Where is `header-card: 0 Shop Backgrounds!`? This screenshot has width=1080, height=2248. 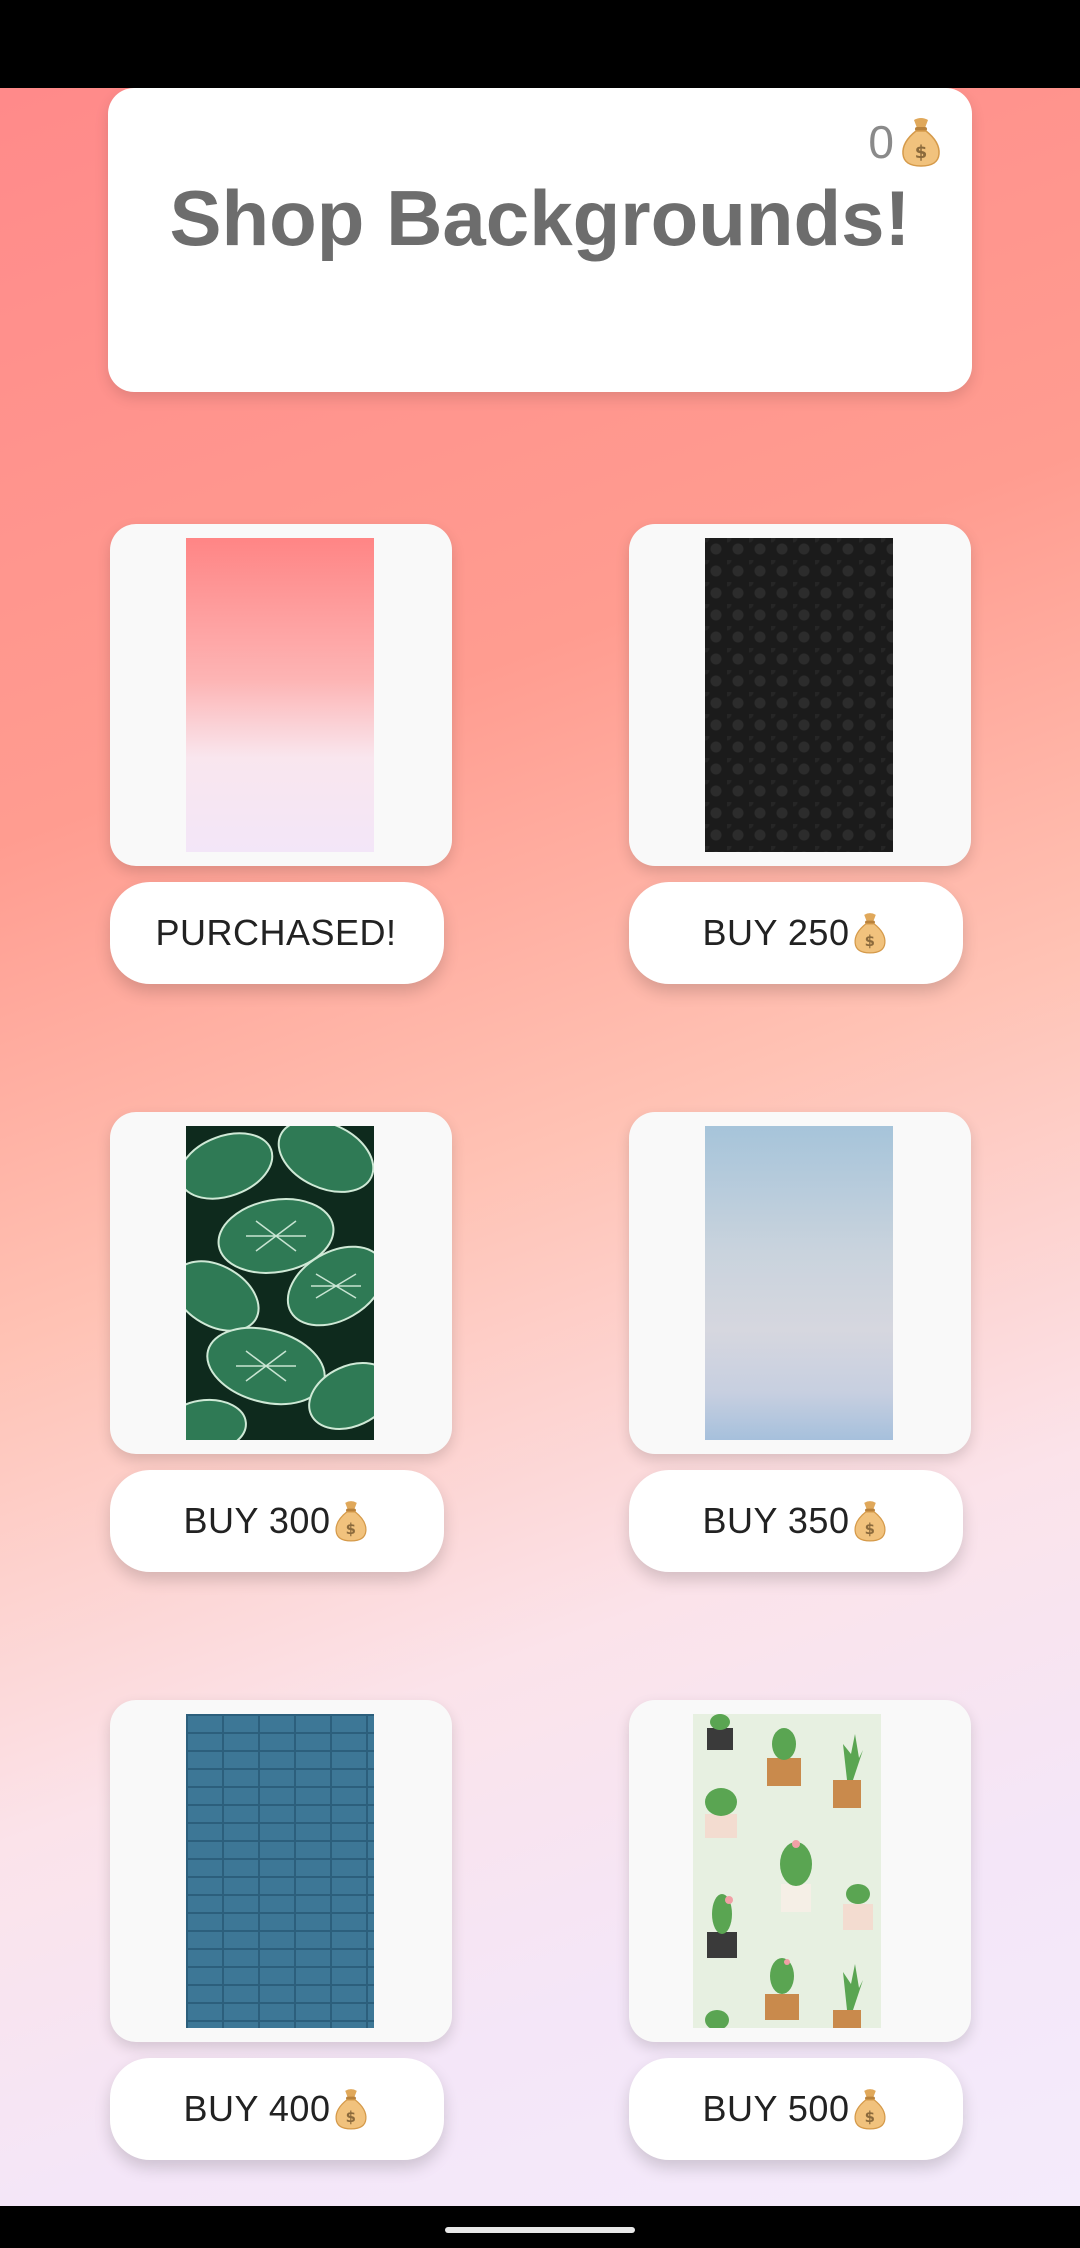 header-card: 0 Shop Backgrounds! is located at coordinates (540, 240).